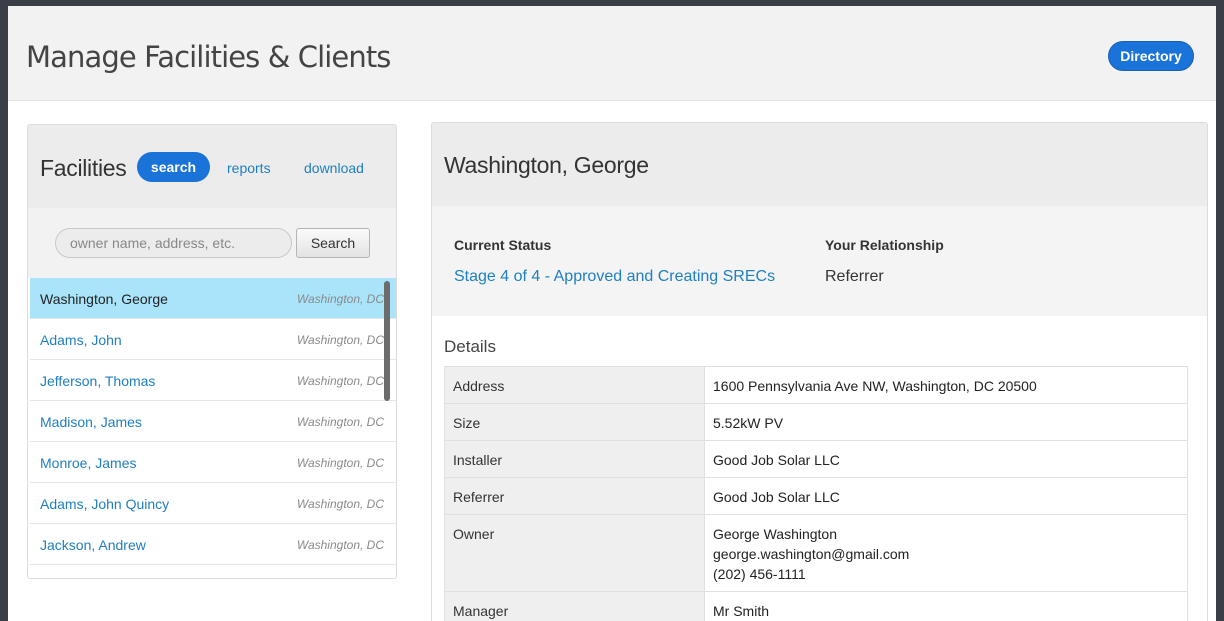  I want to click on table-row: Installer Good Job Solar LLC, so click(816, 459).